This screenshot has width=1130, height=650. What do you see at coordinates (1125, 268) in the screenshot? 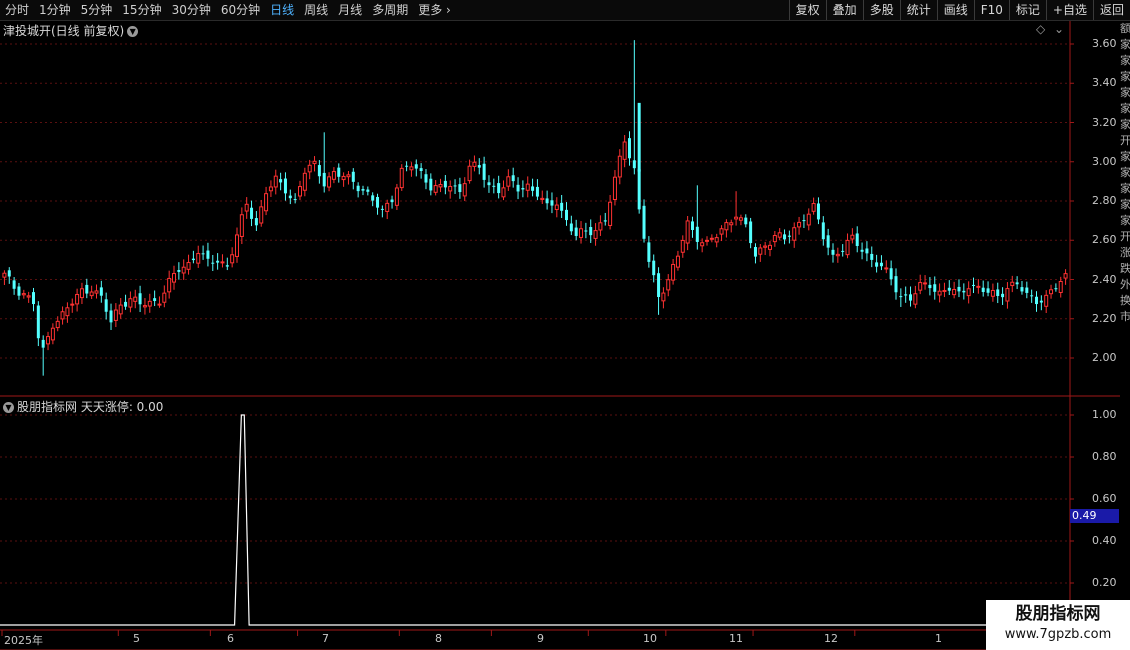
I see `strip-char: 跌` at bounding box center [1125, 268].